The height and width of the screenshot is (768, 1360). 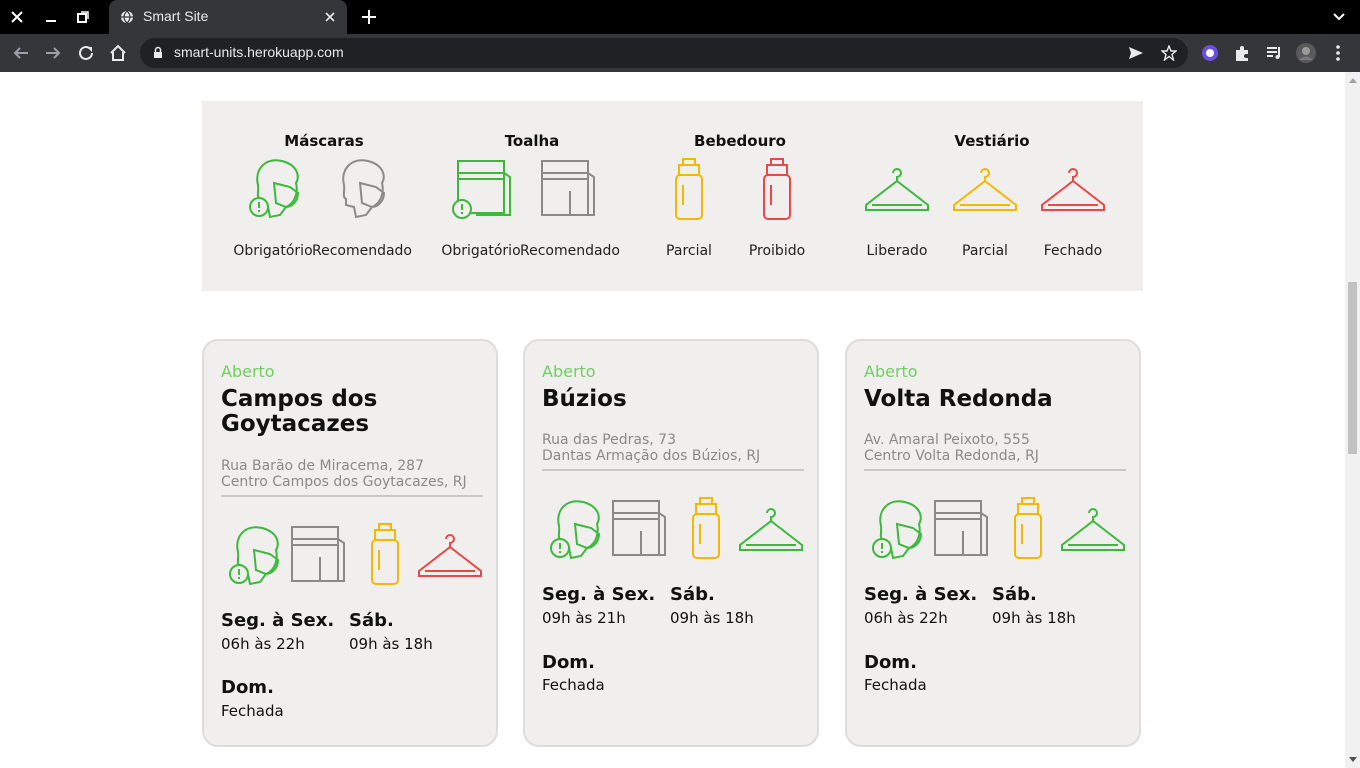 I want to click on extension-avatar-icon, so click(x=1210, y=53).